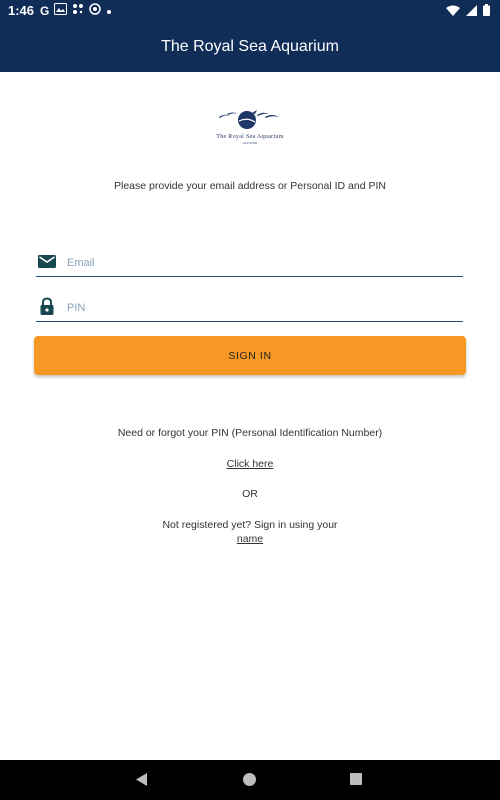  I want to click on home-icon, so click(249, 779).